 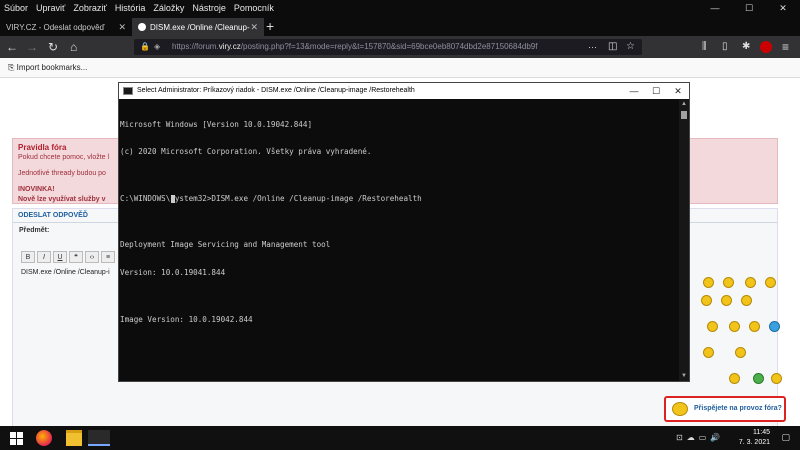 I want to click on menu-edit: Upraviť, so click(x=50, y=8).